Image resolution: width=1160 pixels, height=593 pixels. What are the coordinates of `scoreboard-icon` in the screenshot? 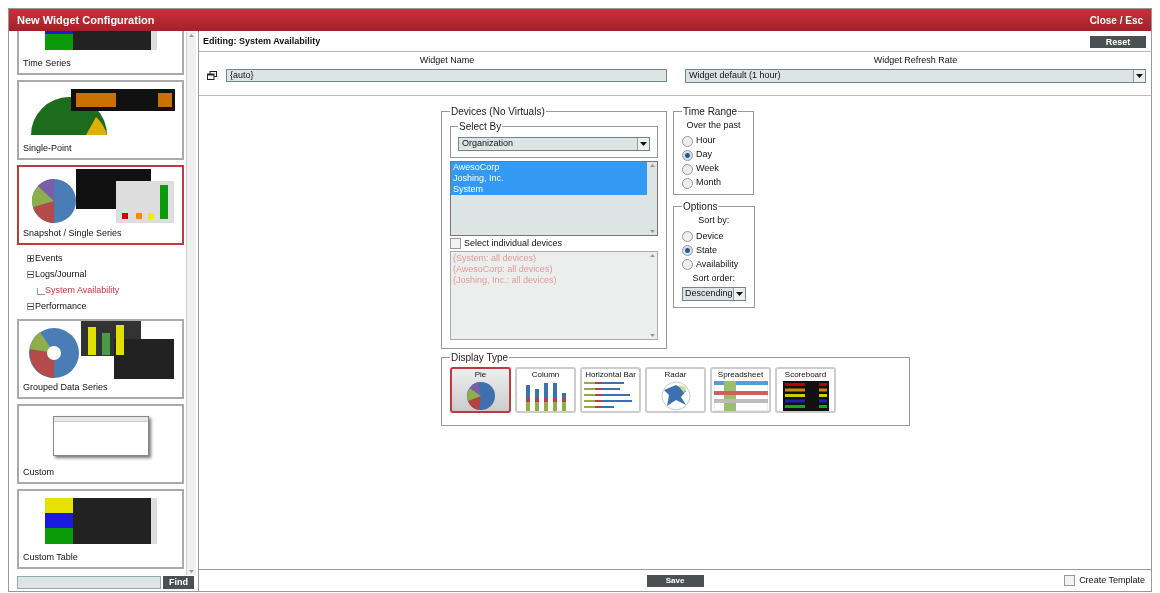 It's located at (805, 395).